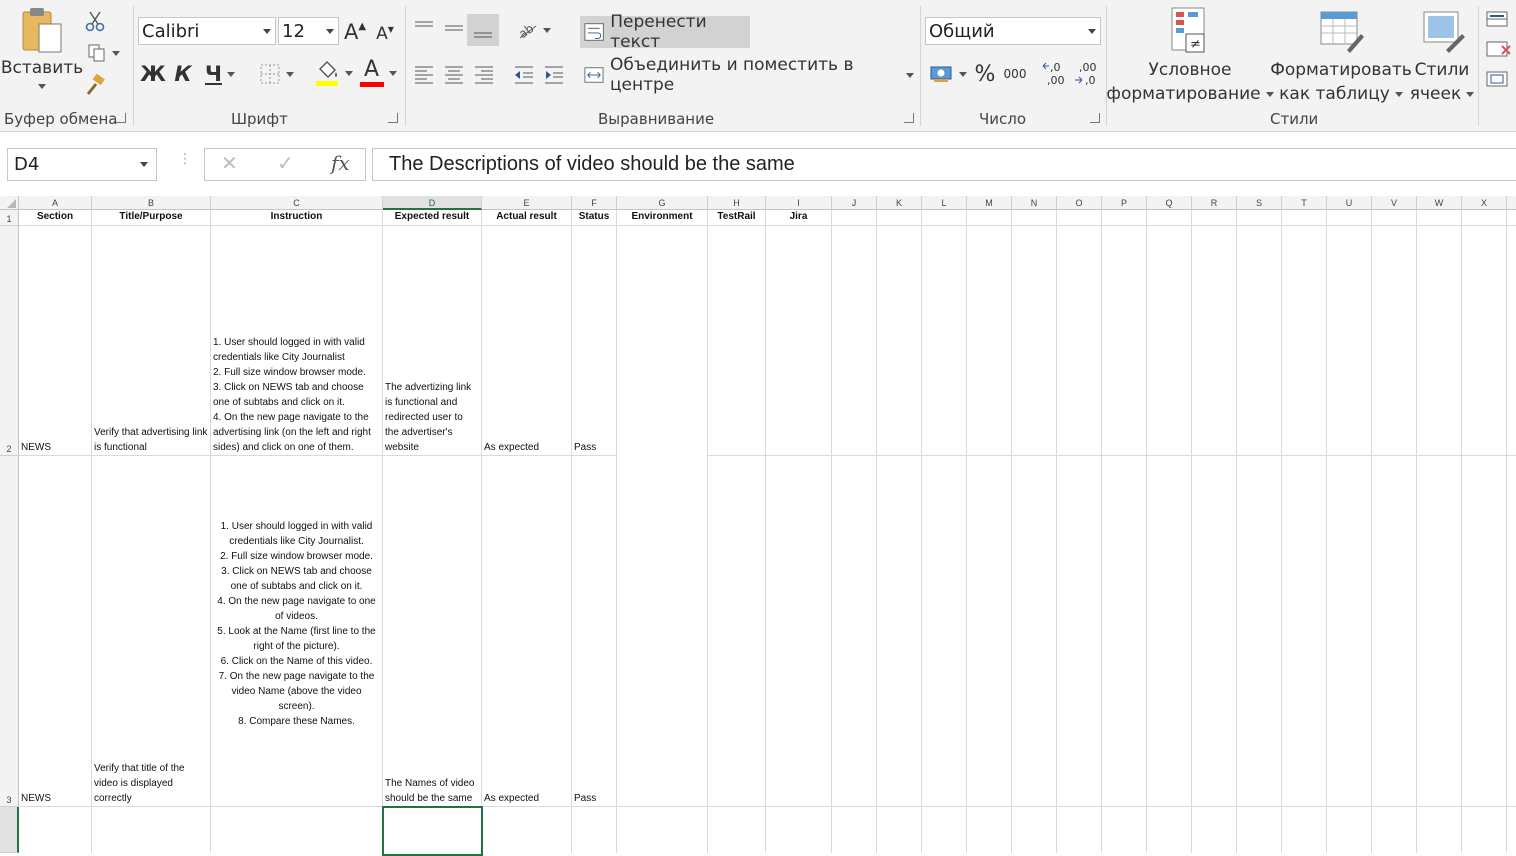 This screenshot has height=856, width=1516. I want to click on delete-cells-button, so click(1501, 50).